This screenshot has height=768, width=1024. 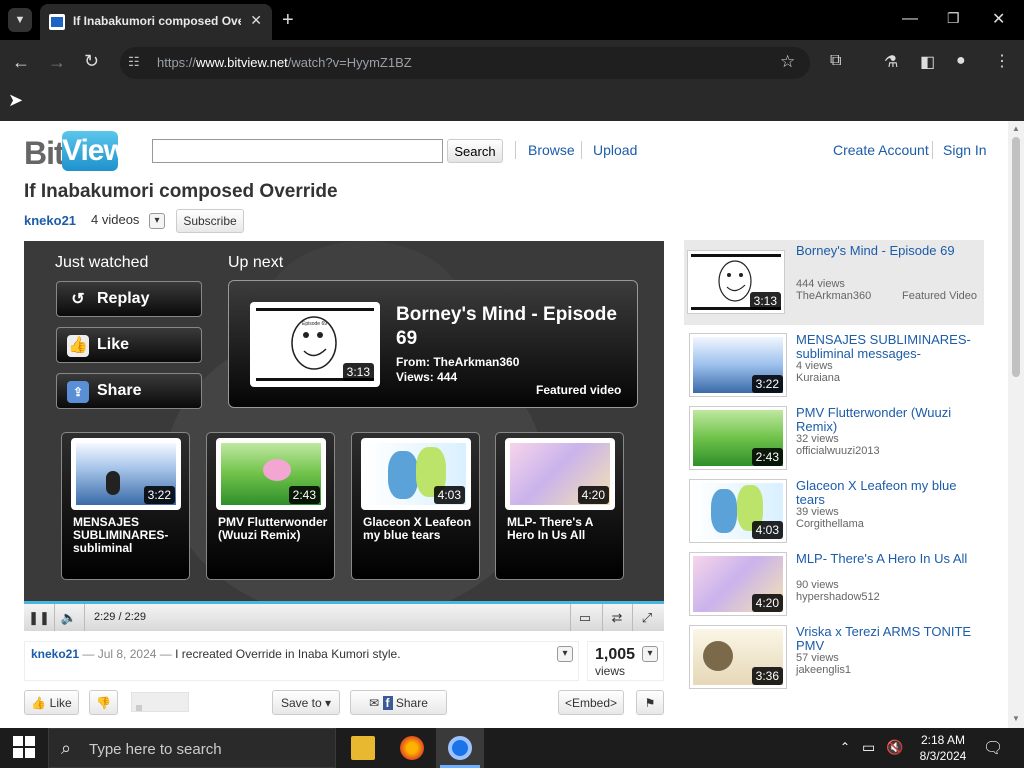 What do you see at coordinates (738, 584) in the screenshot?
I see `related-thumbnail: 4:20` at bounding box center [738, 584].